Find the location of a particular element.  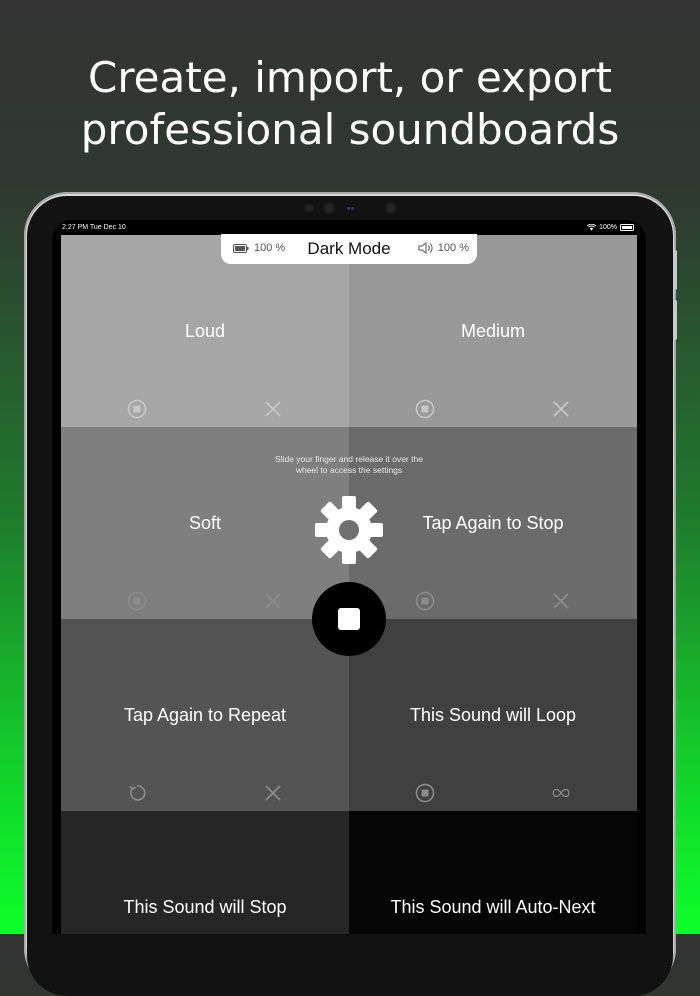

battery-icon is located at coordinates (627, 227).